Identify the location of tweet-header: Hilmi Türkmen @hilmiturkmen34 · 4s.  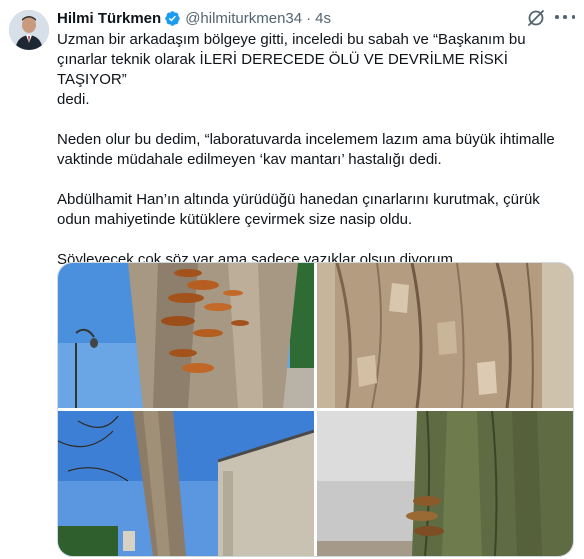
(194, 18).